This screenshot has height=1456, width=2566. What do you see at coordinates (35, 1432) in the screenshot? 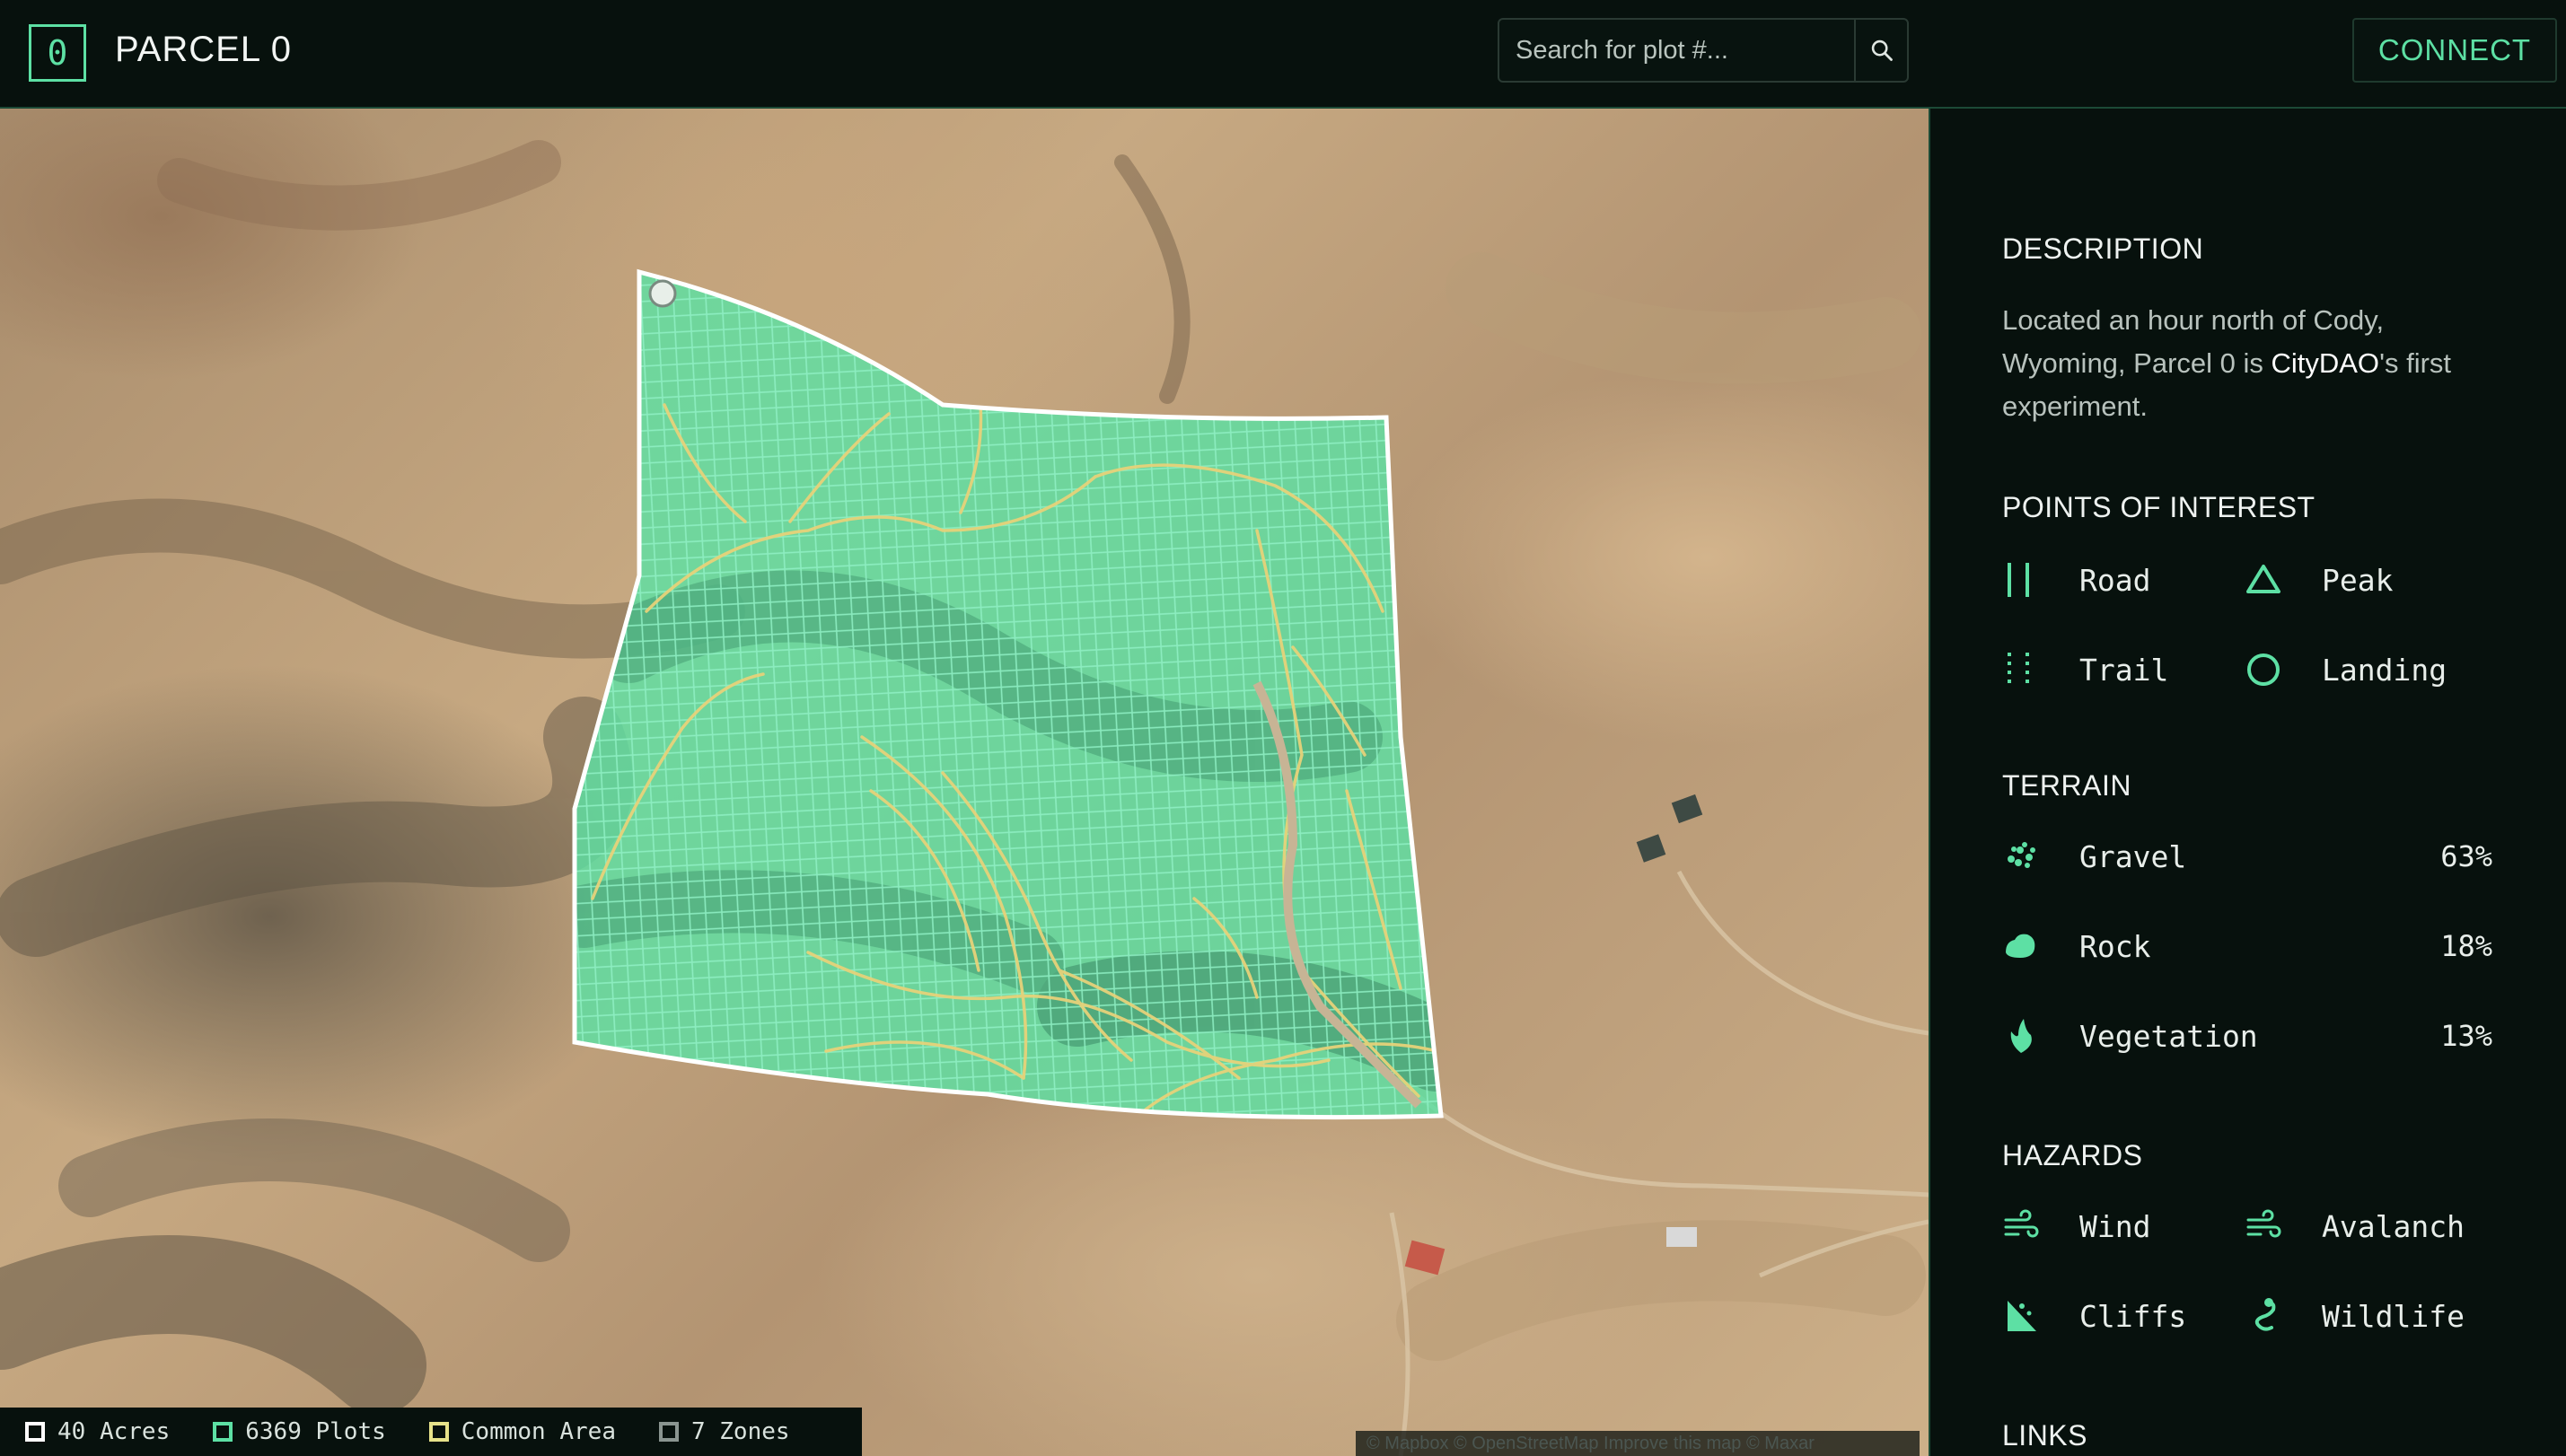
I see `acres-swatch` at bounding box center [35, 1432].